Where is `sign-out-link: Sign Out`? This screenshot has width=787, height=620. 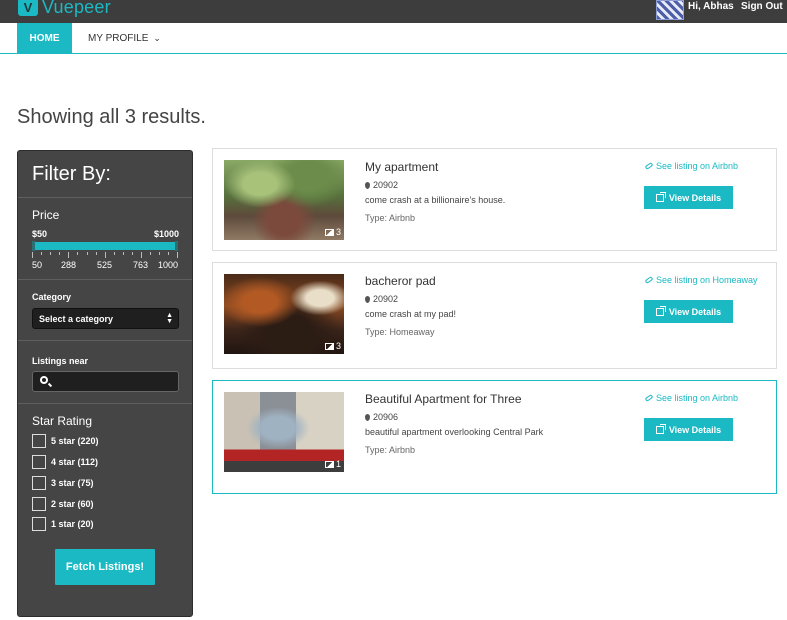 sign-out-link: Sign Out is located at coordinates (762, 6).